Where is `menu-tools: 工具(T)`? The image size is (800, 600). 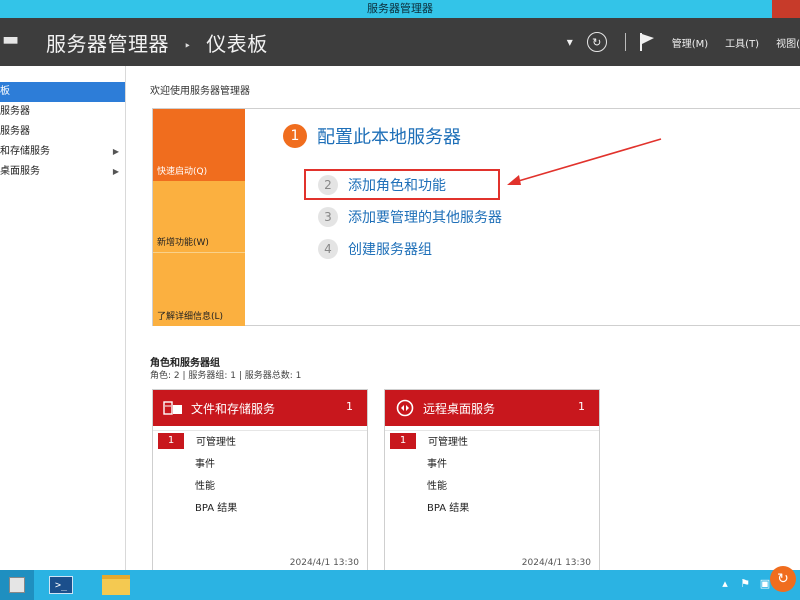 menu-tools: 工具(T) is located at coordinates (742, 42).